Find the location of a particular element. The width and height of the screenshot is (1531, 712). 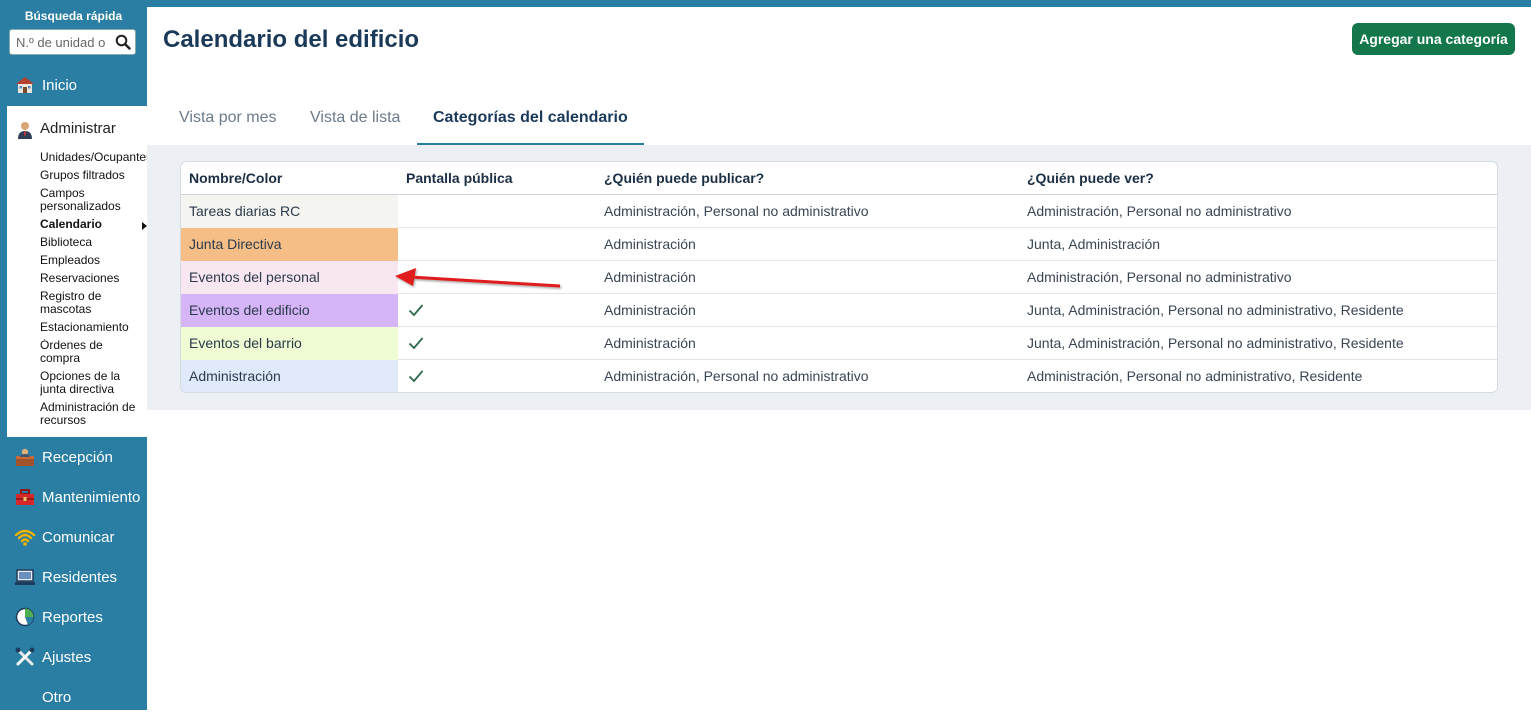

sidebar-item-administrar: Administrar is located at coordinates (77, 129).